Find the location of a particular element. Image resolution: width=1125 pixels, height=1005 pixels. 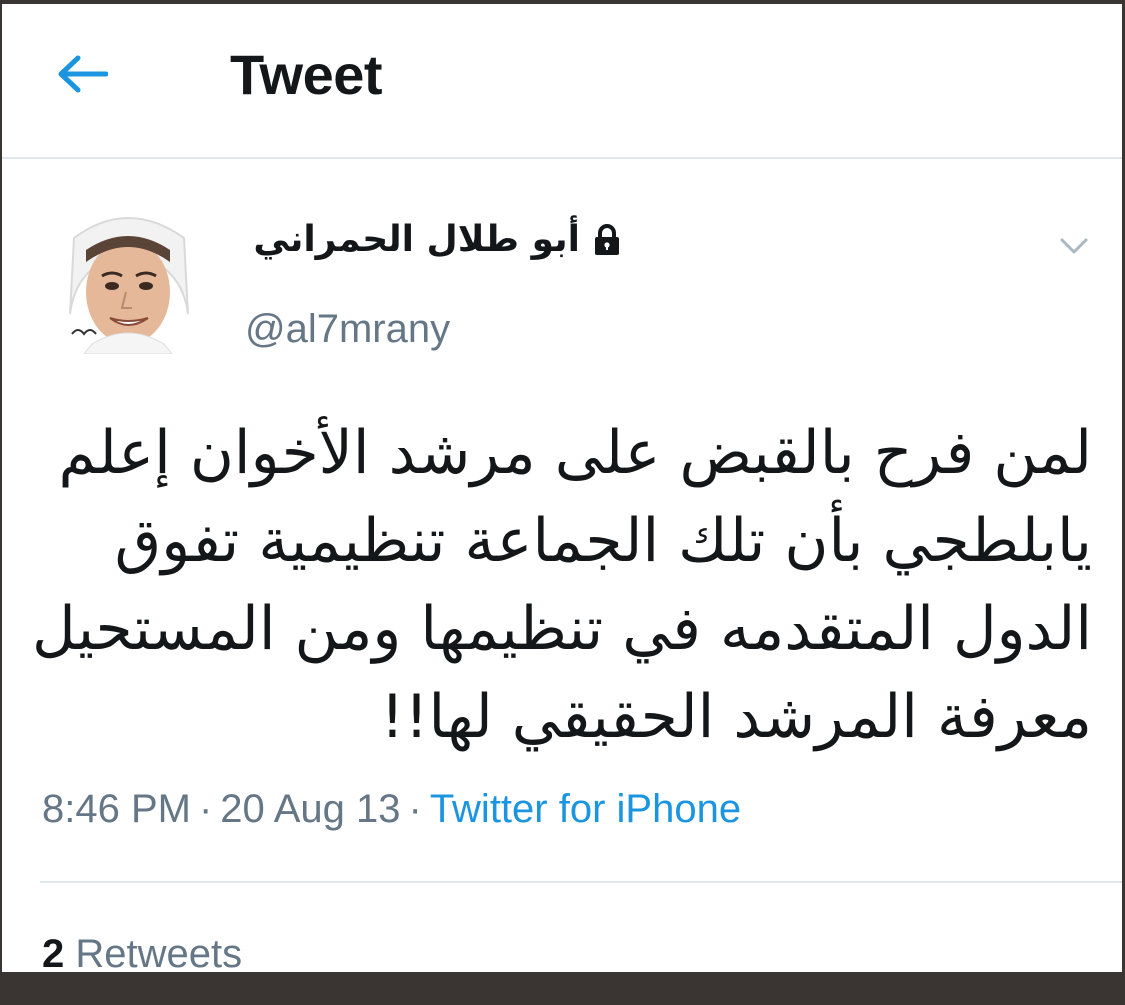

display-name: أبو طلال الحمراني is located at coordinates (416, 239).